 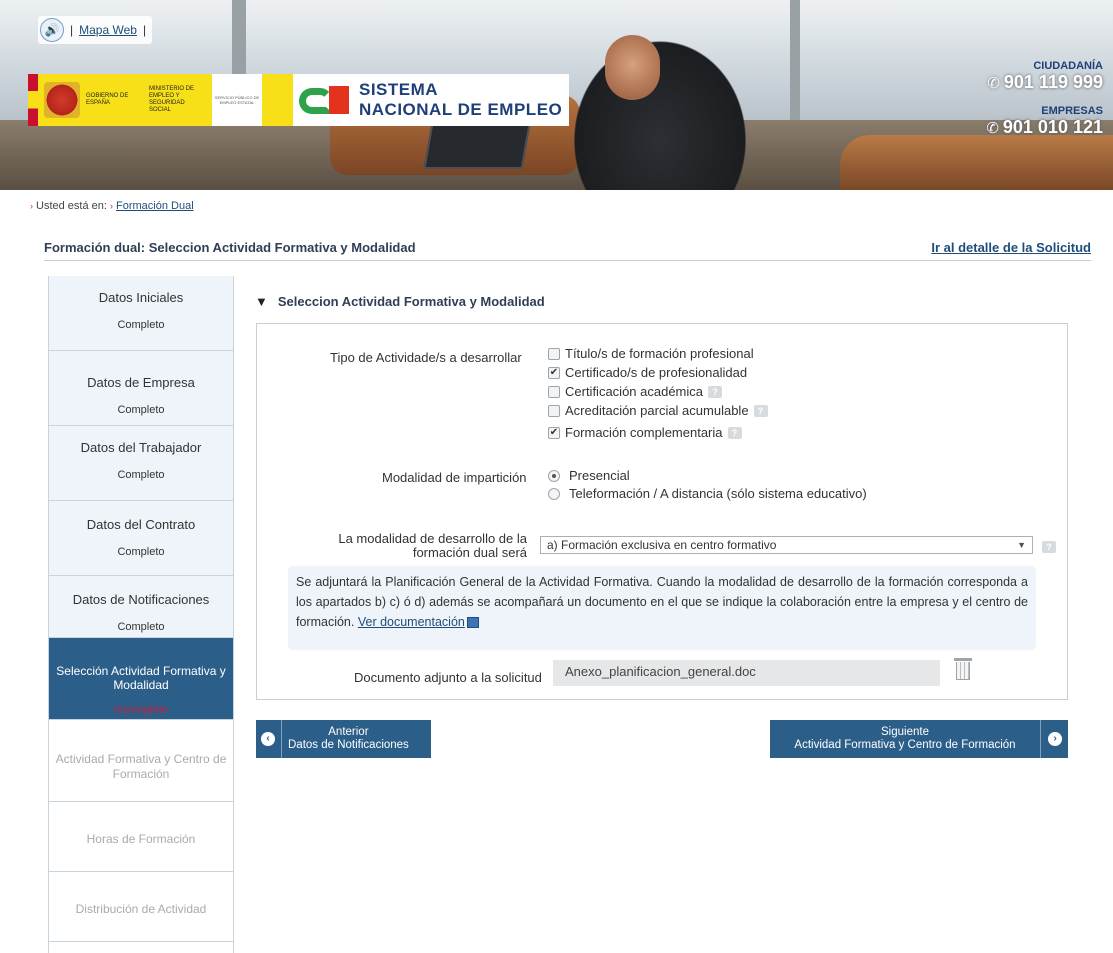 I want to click on anterior-button: ‹ Anterior Datos de Notificaciones, so click(x=343, y=739).